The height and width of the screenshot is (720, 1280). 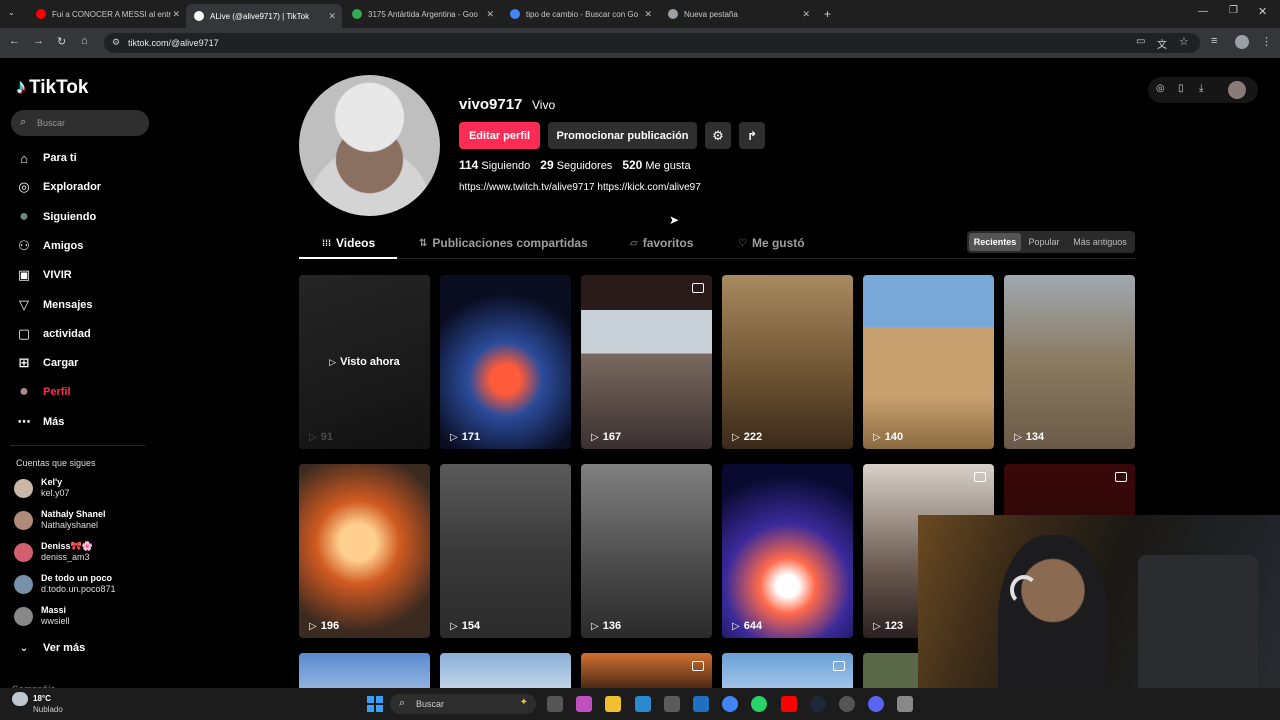 I want to click on following-account: Massi wwsiell, so click(x=42, y=616).